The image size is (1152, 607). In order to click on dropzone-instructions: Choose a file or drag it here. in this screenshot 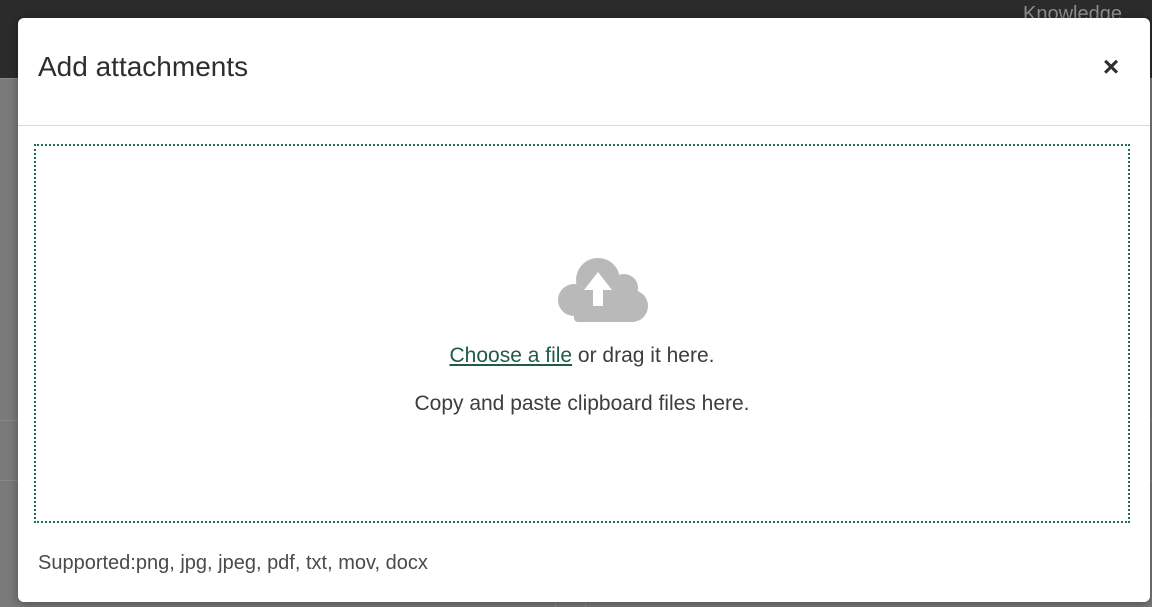, I will do `click(582, 356)`.